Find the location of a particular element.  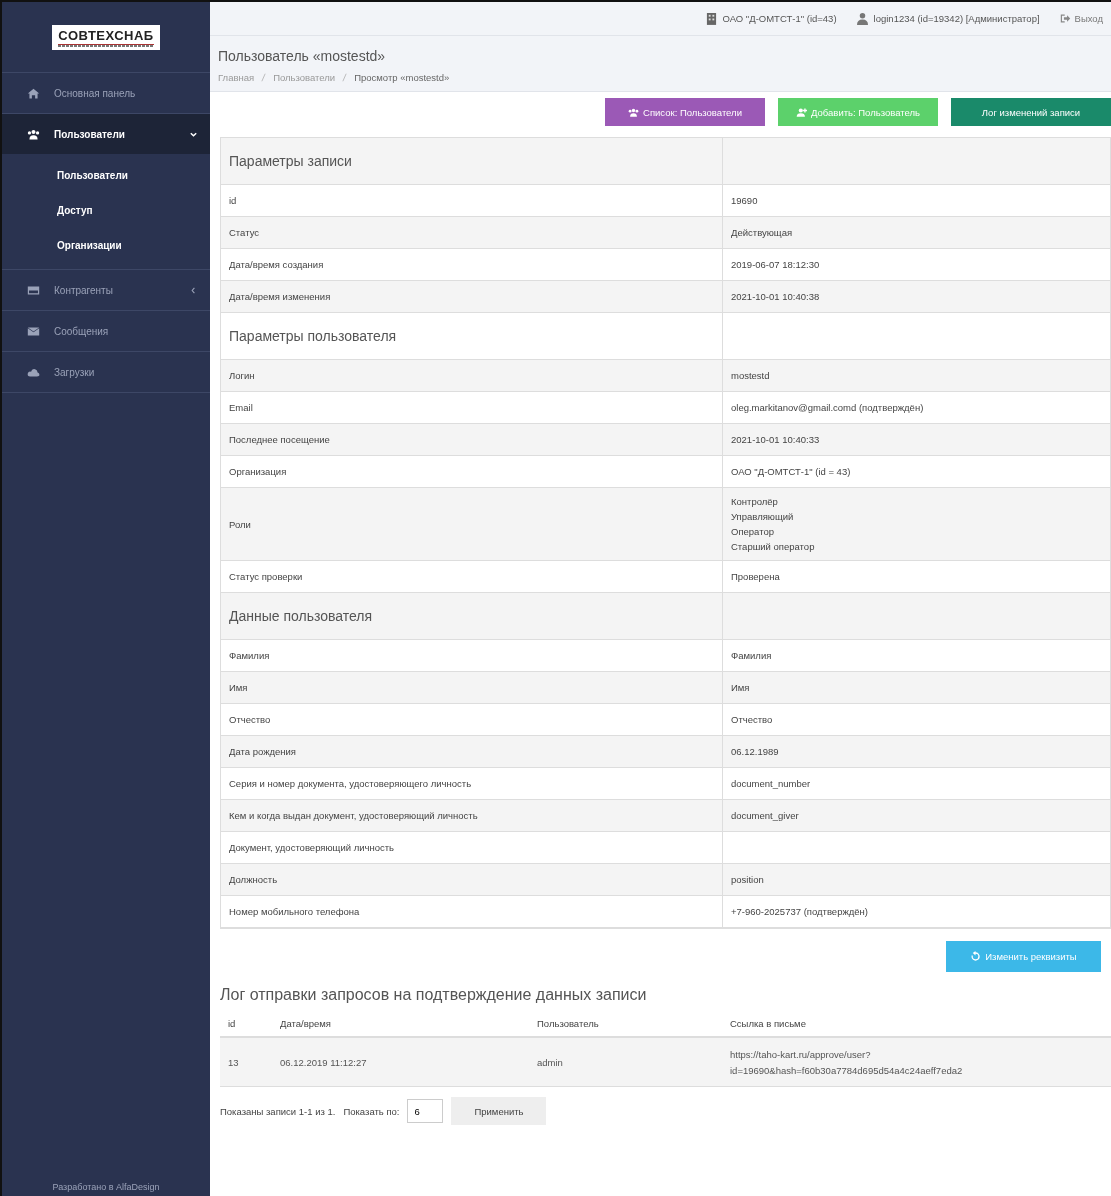

table-cell-text: 13 is located at coordinates (233, 1062).